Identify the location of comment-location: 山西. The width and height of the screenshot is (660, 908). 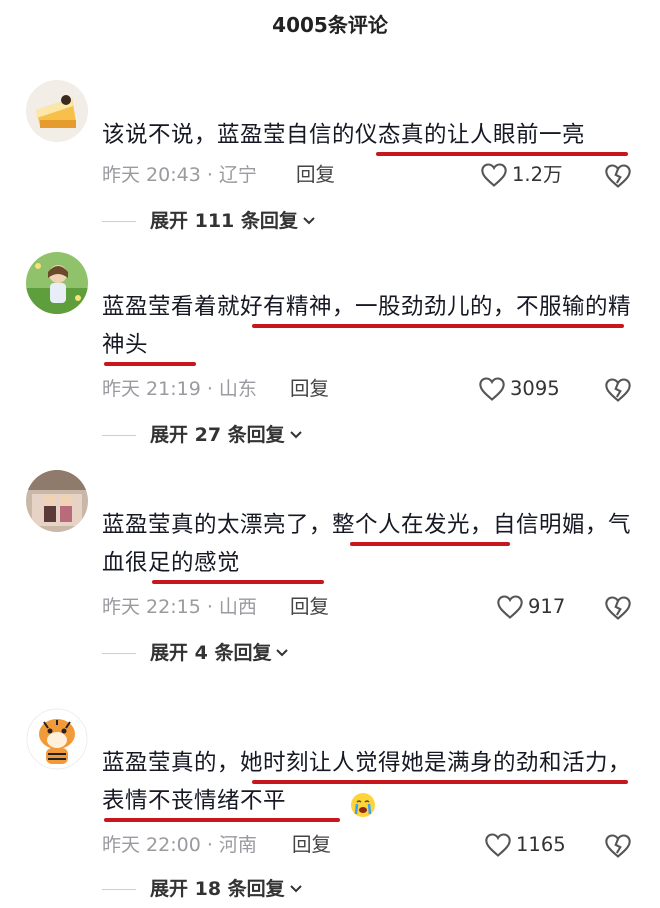
(237, 607).